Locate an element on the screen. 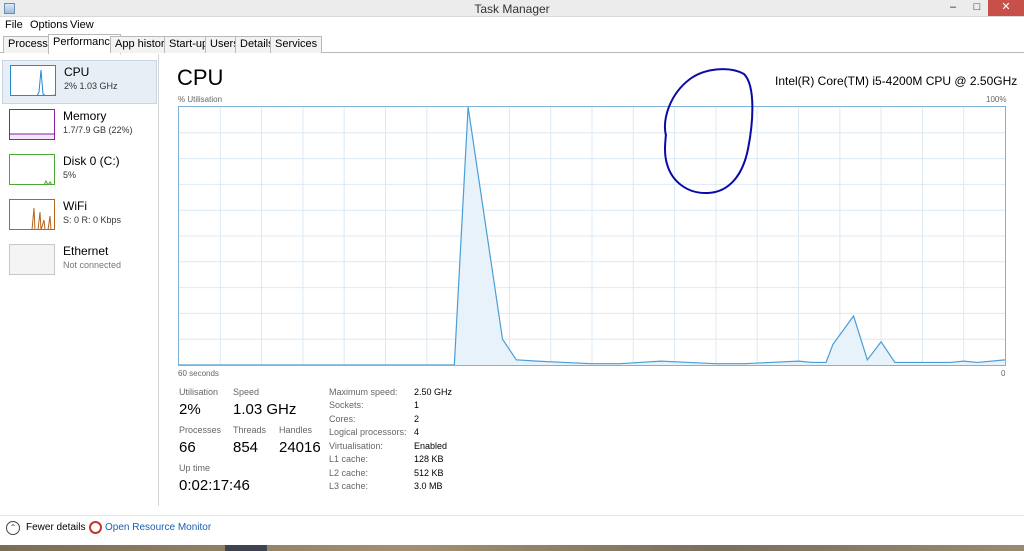 The height and width of the screenshot is (551, 1024). graph-y-max-label: 100% is located at coordinates (996, 99).